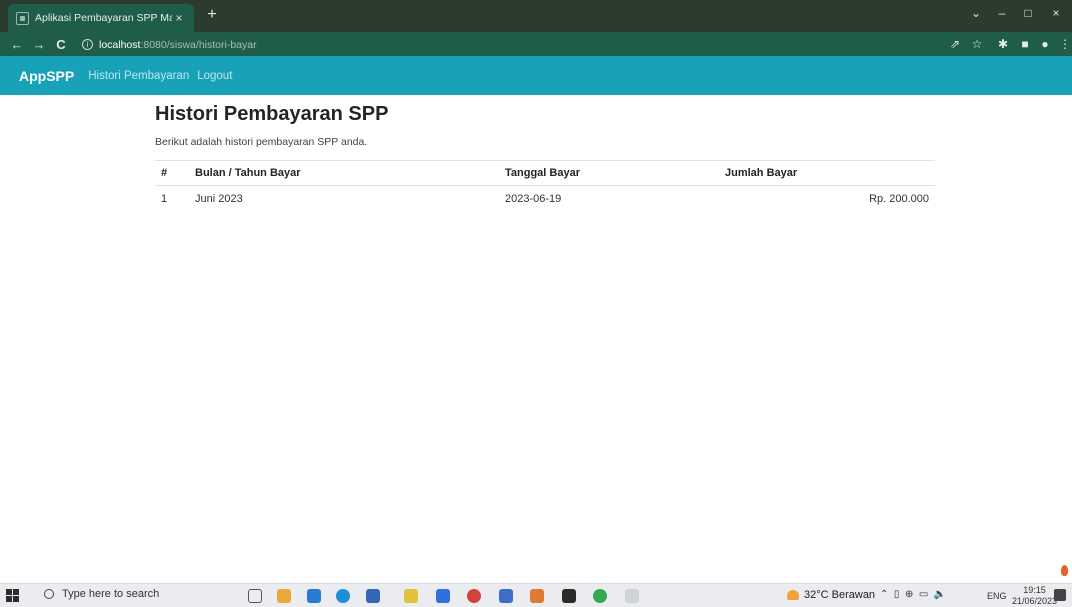  Describe the element at coordinates (103, 18) in the screenshot. I see `tab-title: Aplikasi Pembayaran SPP Mahasi` at that location.